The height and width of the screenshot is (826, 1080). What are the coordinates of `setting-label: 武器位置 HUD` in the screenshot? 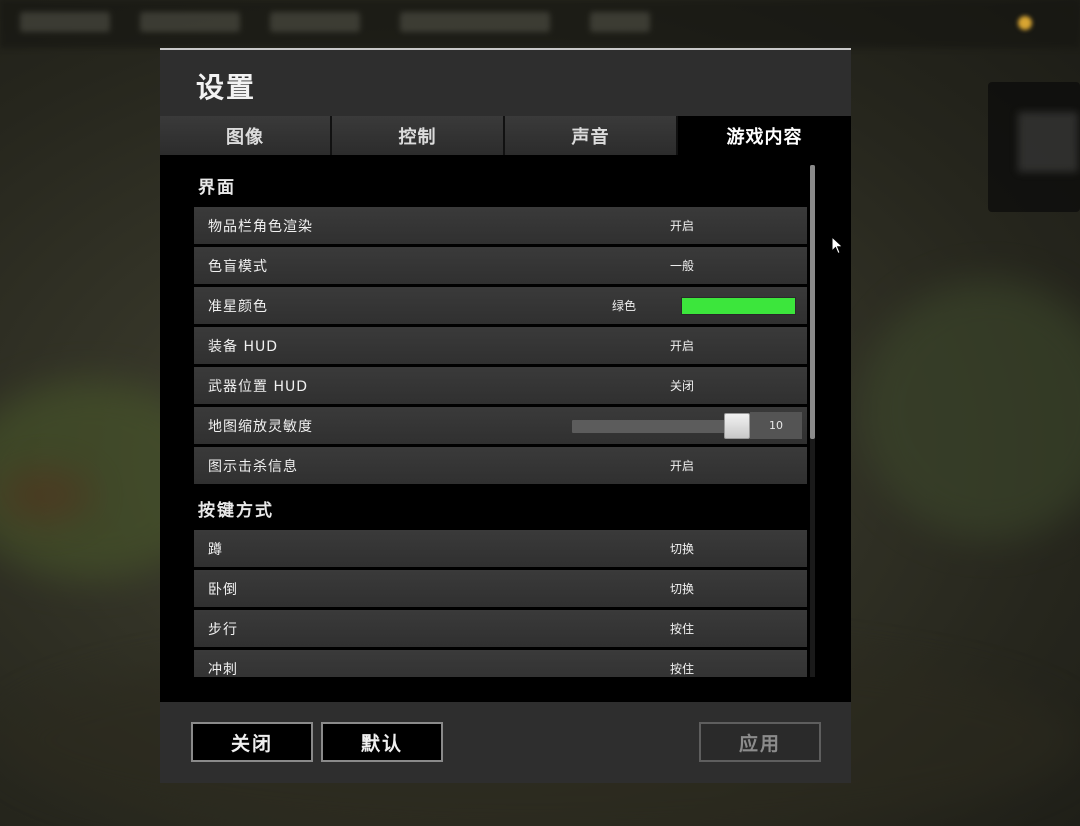 It's located at (258, 386).